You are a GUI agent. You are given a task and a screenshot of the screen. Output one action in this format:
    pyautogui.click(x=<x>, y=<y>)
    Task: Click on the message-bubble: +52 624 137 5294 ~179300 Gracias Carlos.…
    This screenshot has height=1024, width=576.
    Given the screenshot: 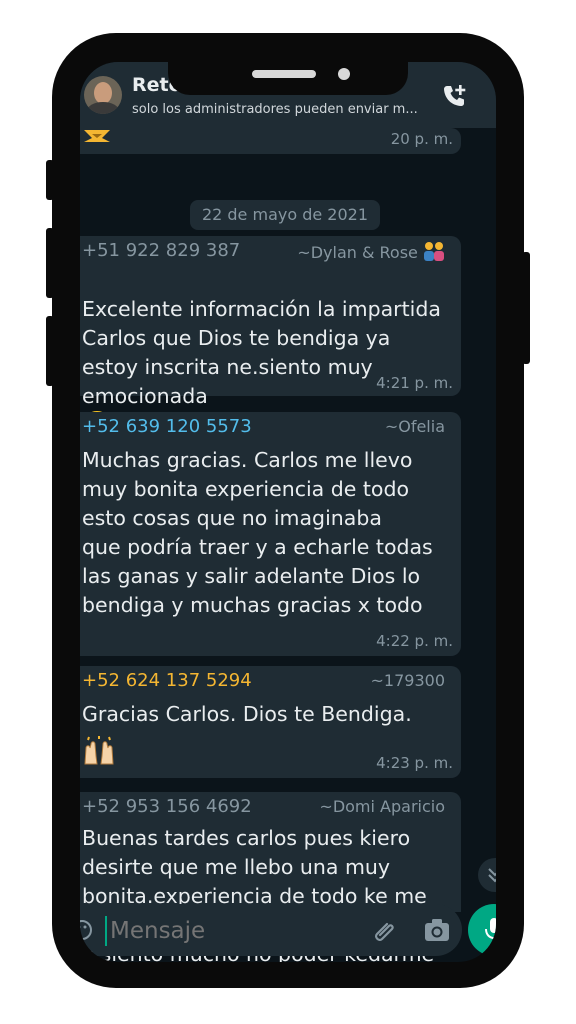 What is the action you would take?
    pyautogui.click(x=270, y=722)
    